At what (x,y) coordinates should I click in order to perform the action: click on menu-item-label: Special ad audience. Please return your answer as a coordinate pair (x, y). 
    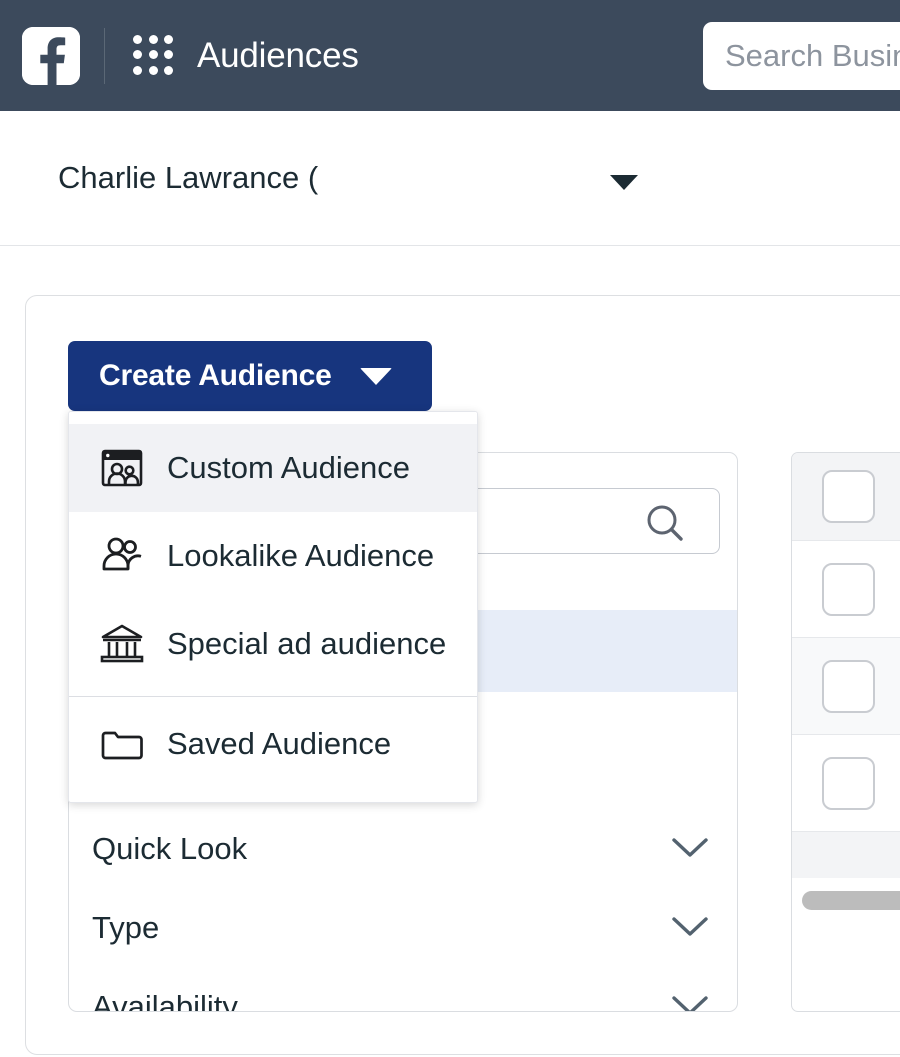
    Looking at the image, I should click on (307, 643).